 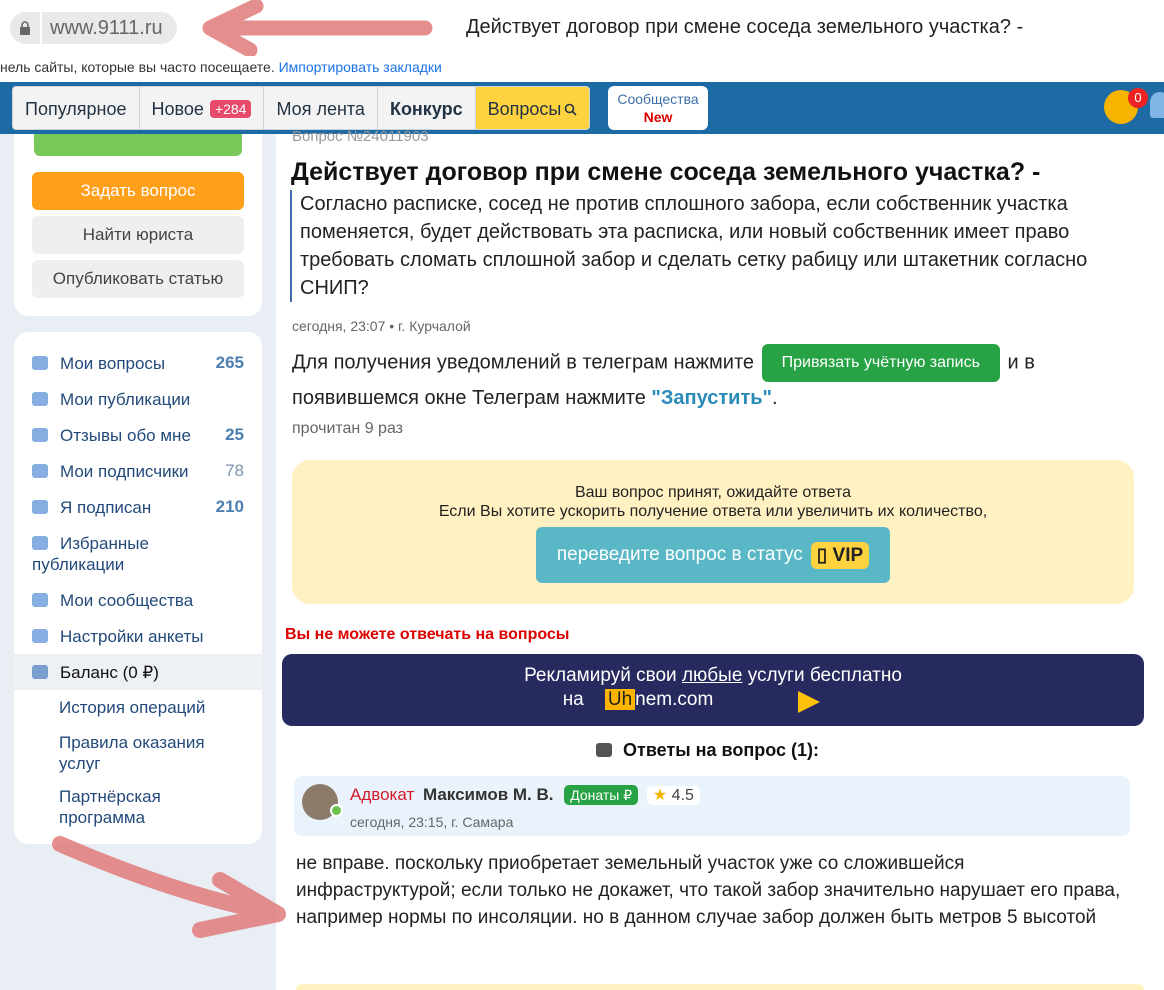 What do you see at coordinates (134, 807) in the screenshot?
I see `sidebar-sub-partner: Партнёрская программа` at bounding box center [134, 807].